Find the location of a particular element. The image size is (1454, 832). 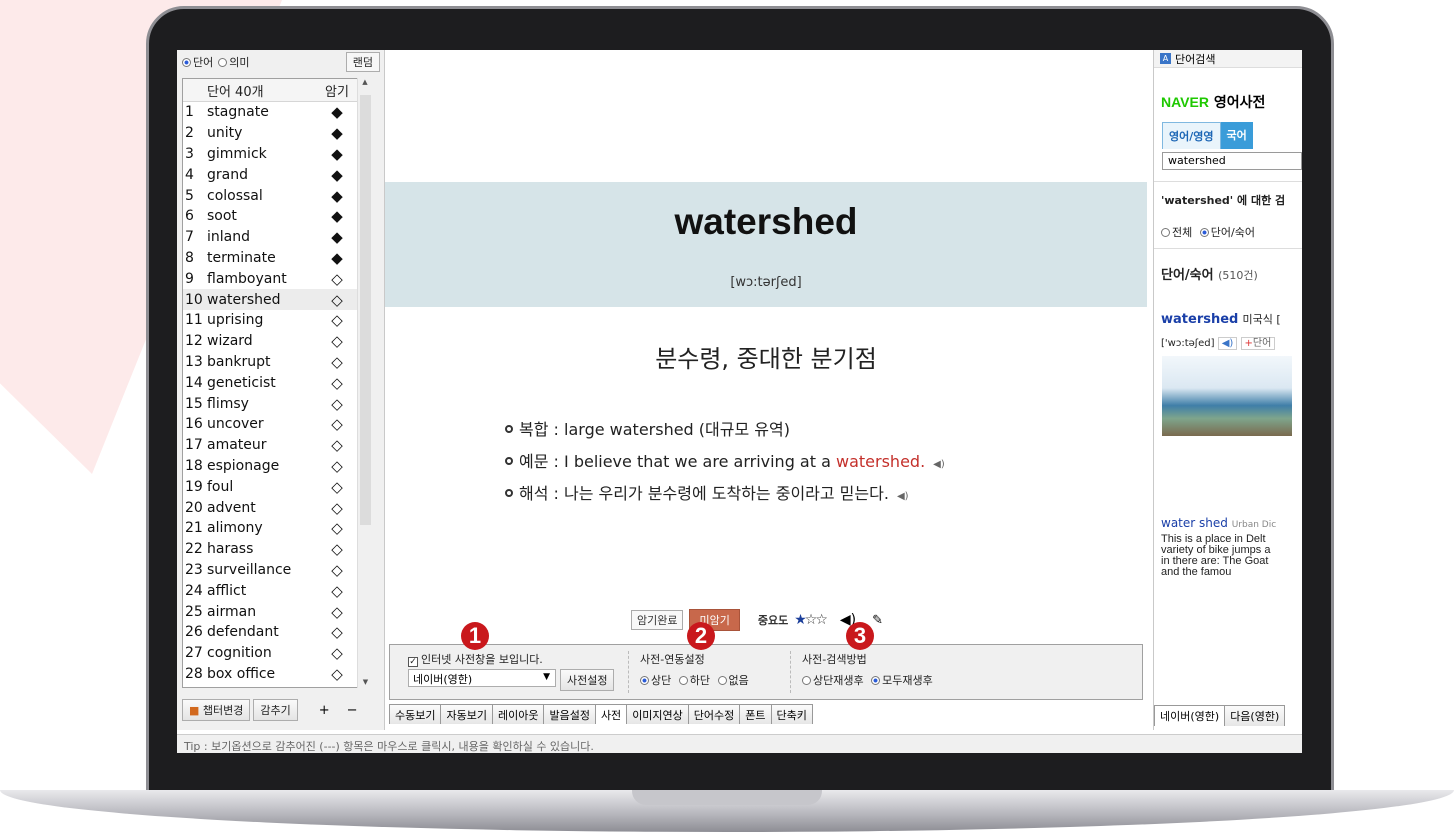

word-row: 10 watershed ◇ is located at coordinates (277, 299).